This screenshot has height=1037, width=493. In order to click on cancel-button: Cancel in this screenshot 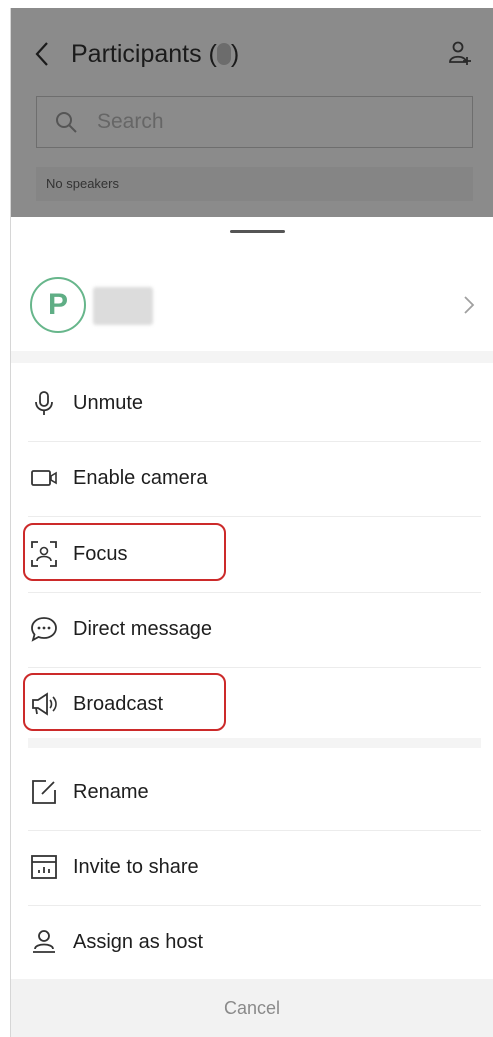, I will do `click(252, 1008)`.